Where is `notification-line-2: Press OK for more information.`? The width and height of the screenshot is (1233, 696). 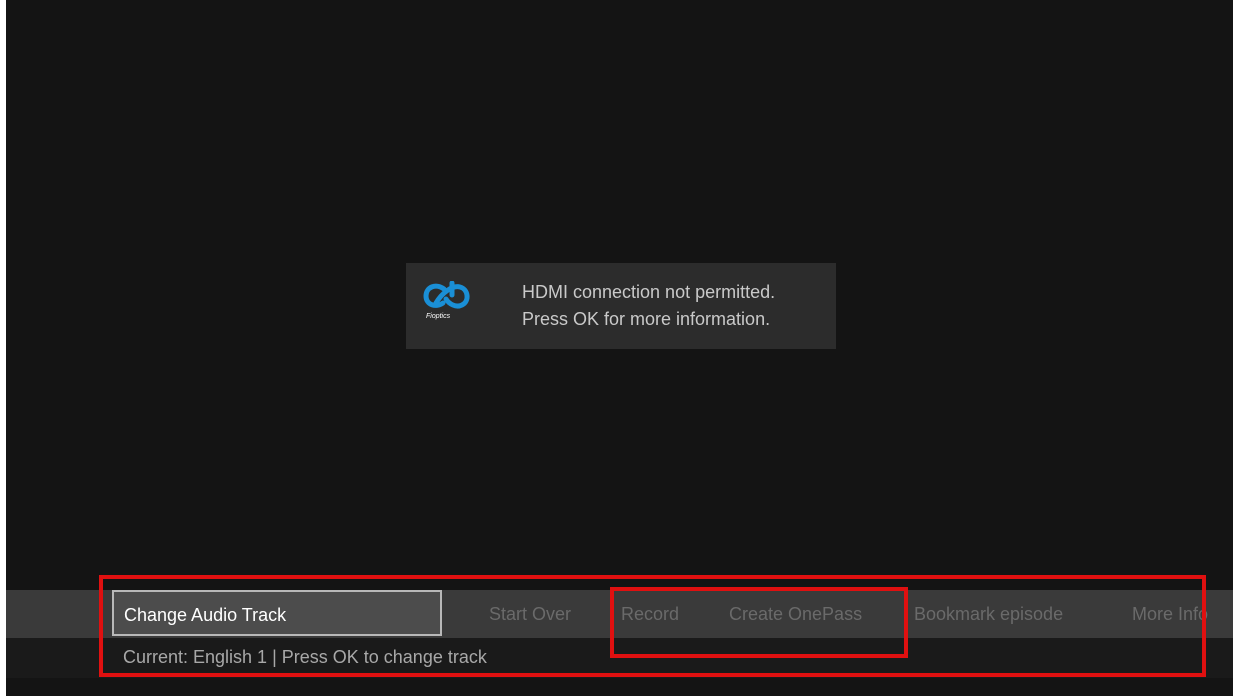
notification-line-2: Press OK for more information. is located at coordinates (646, 319).